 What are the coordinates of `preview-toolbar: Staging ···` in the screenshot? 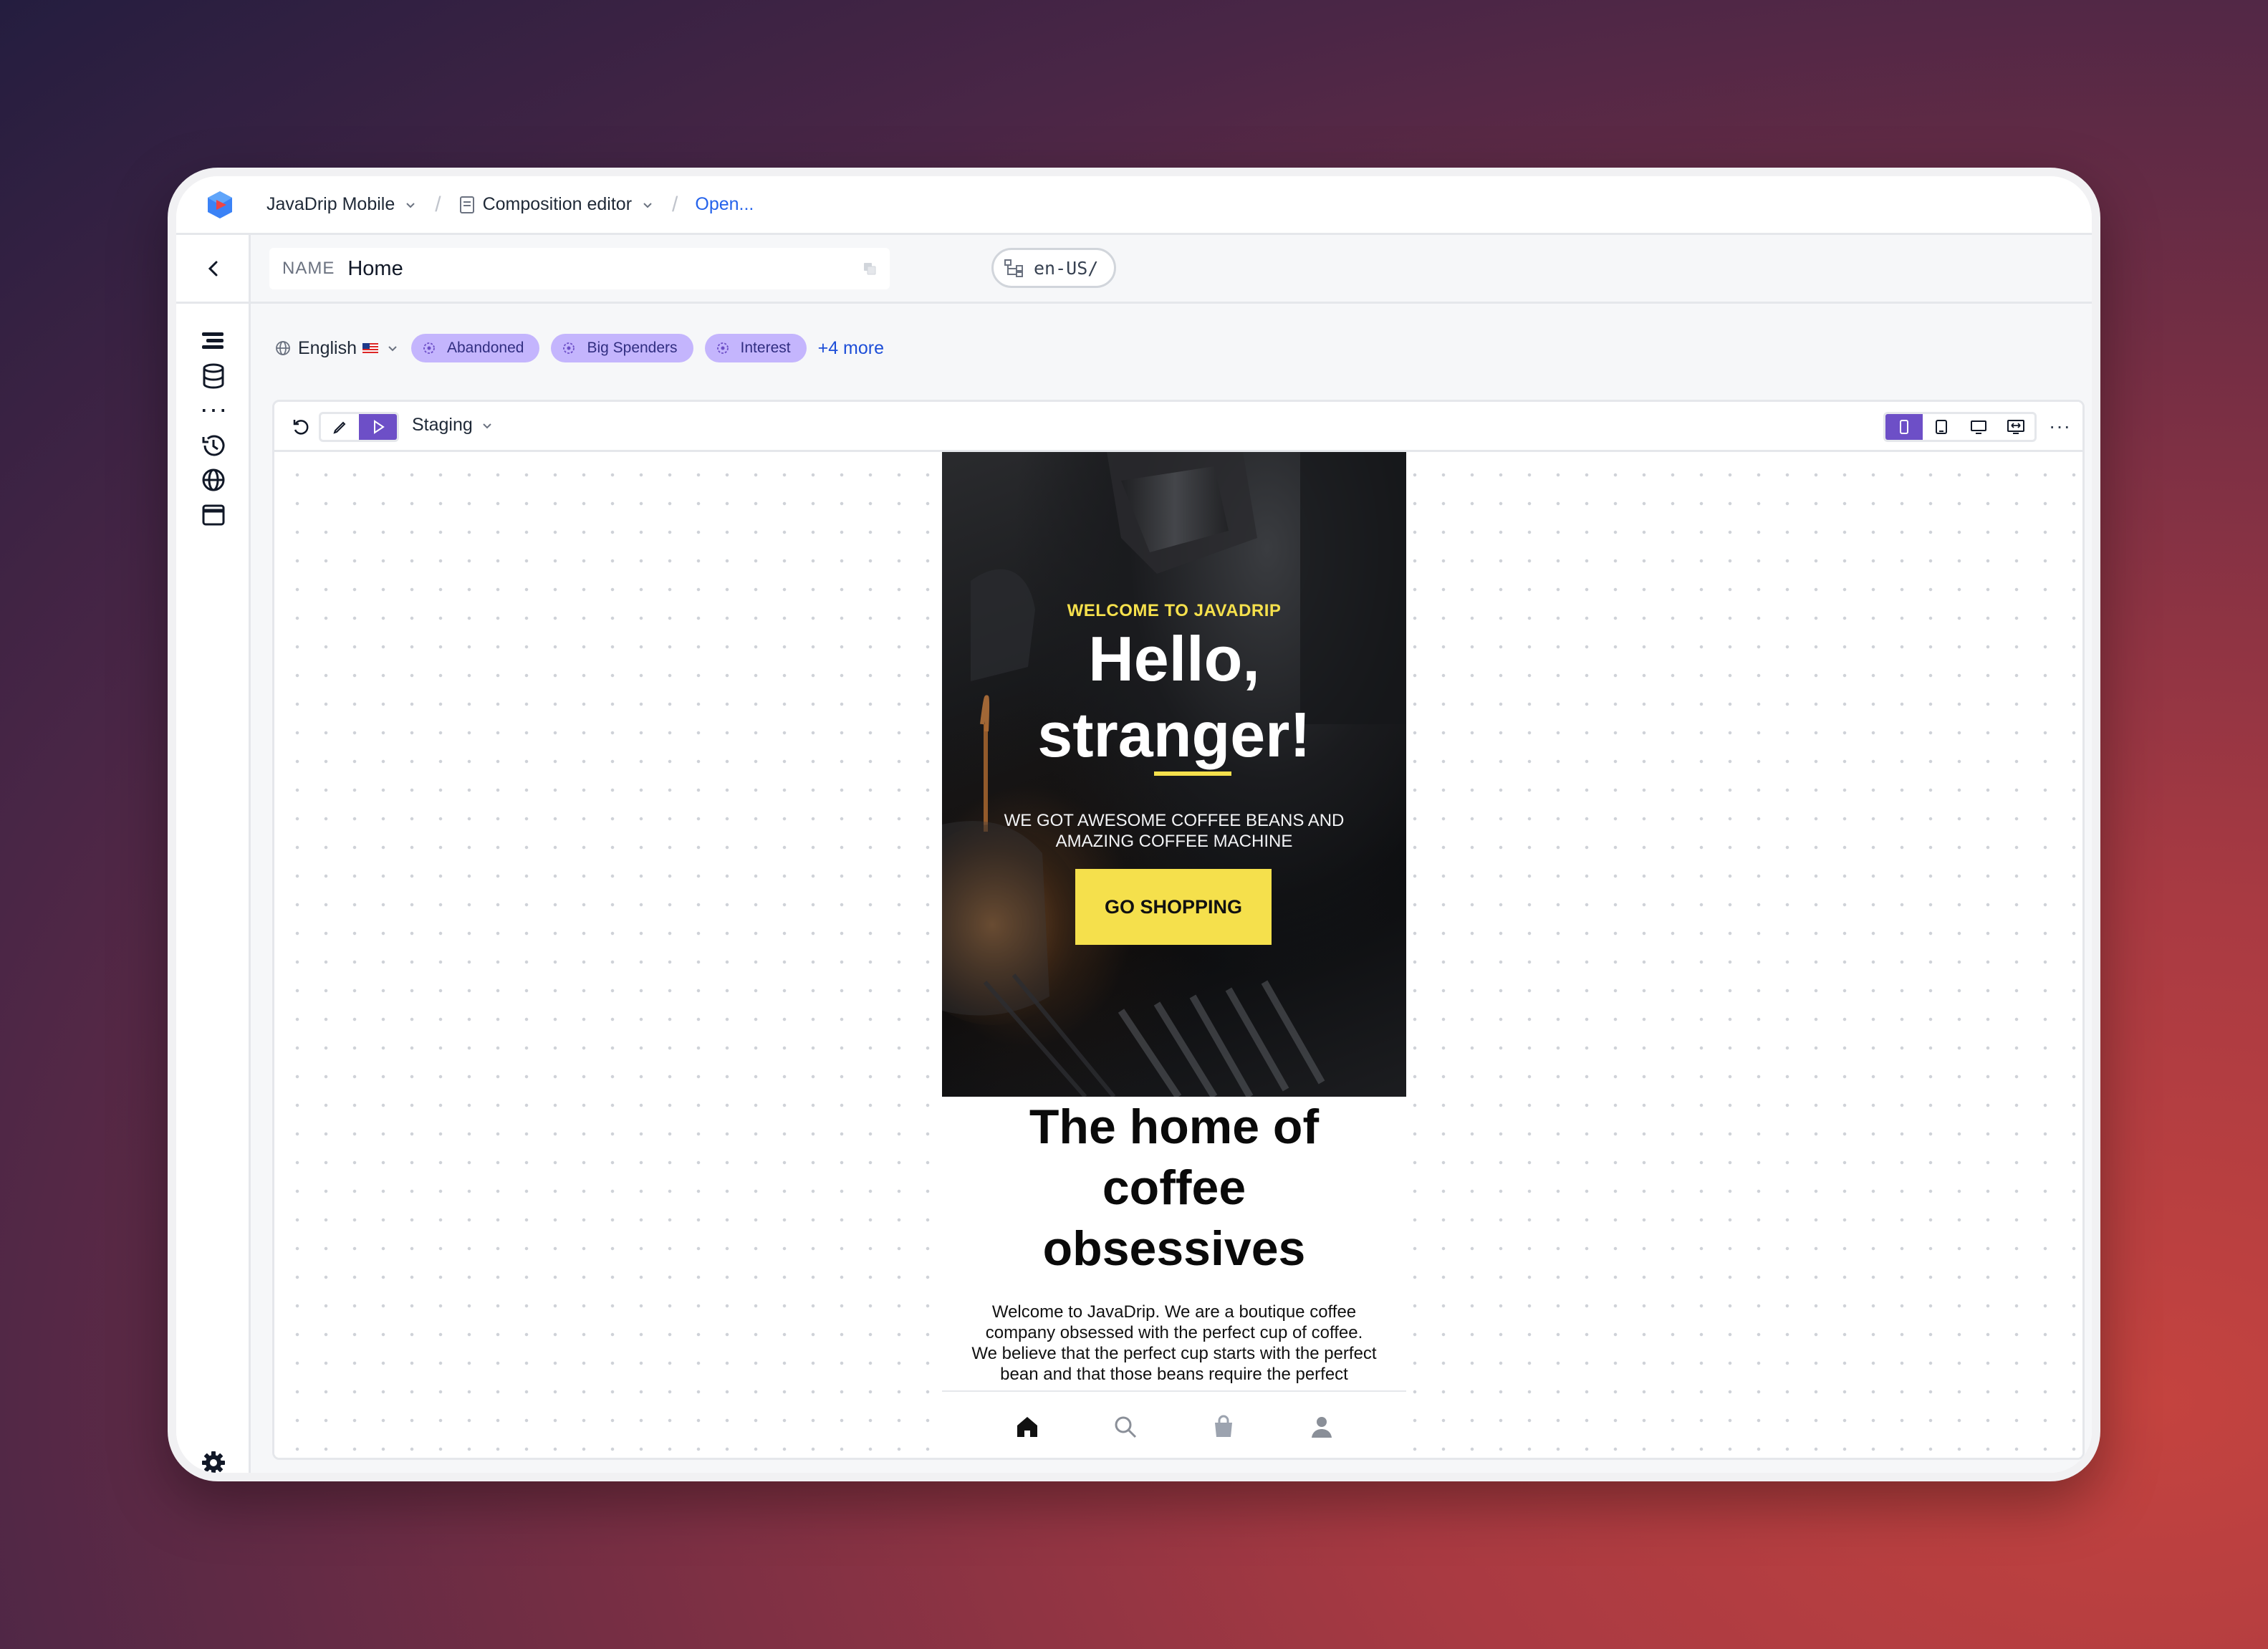 It's located at (1178, 427).